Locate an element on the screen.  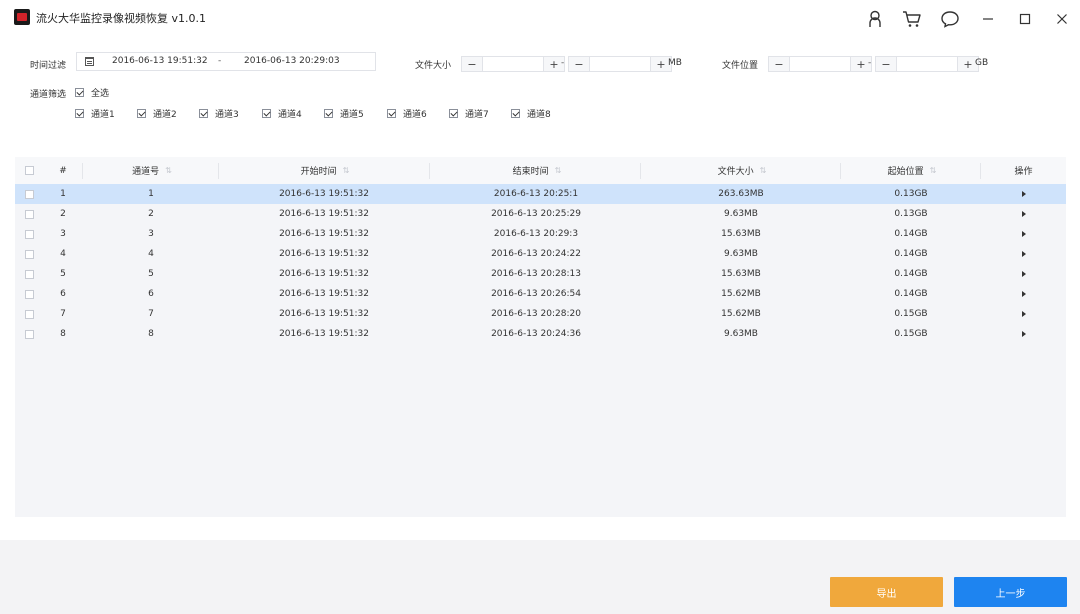
select-all-checkbox: 全选 is located at coordinates (92, 92).